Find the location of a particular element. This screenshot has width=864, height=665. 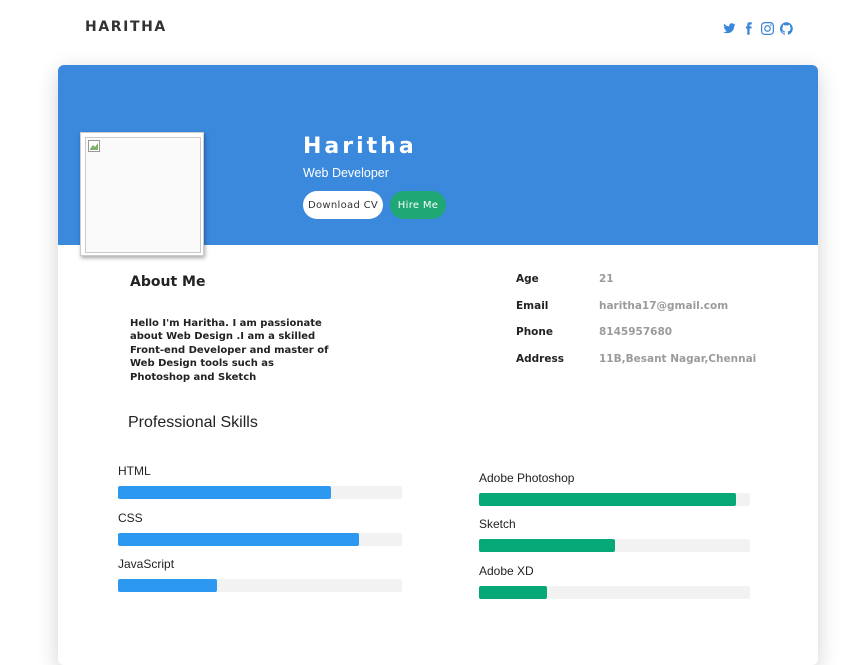

skill-html: HTML is located at coordinates (260, 481).